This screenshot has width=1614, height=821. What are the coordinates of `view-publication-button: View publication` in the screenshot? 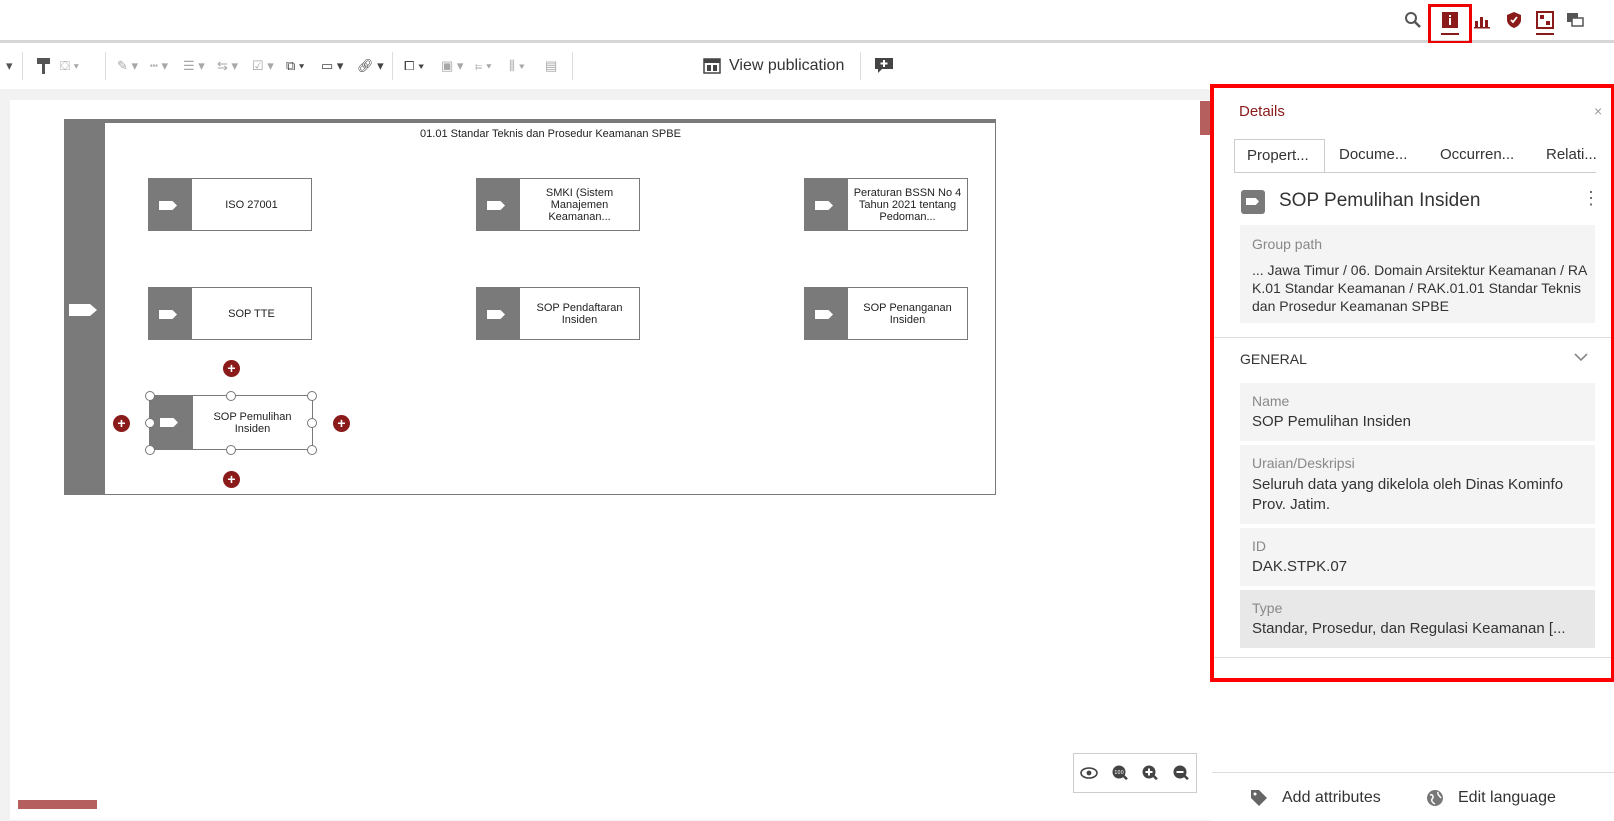 It's located at (773, 66).